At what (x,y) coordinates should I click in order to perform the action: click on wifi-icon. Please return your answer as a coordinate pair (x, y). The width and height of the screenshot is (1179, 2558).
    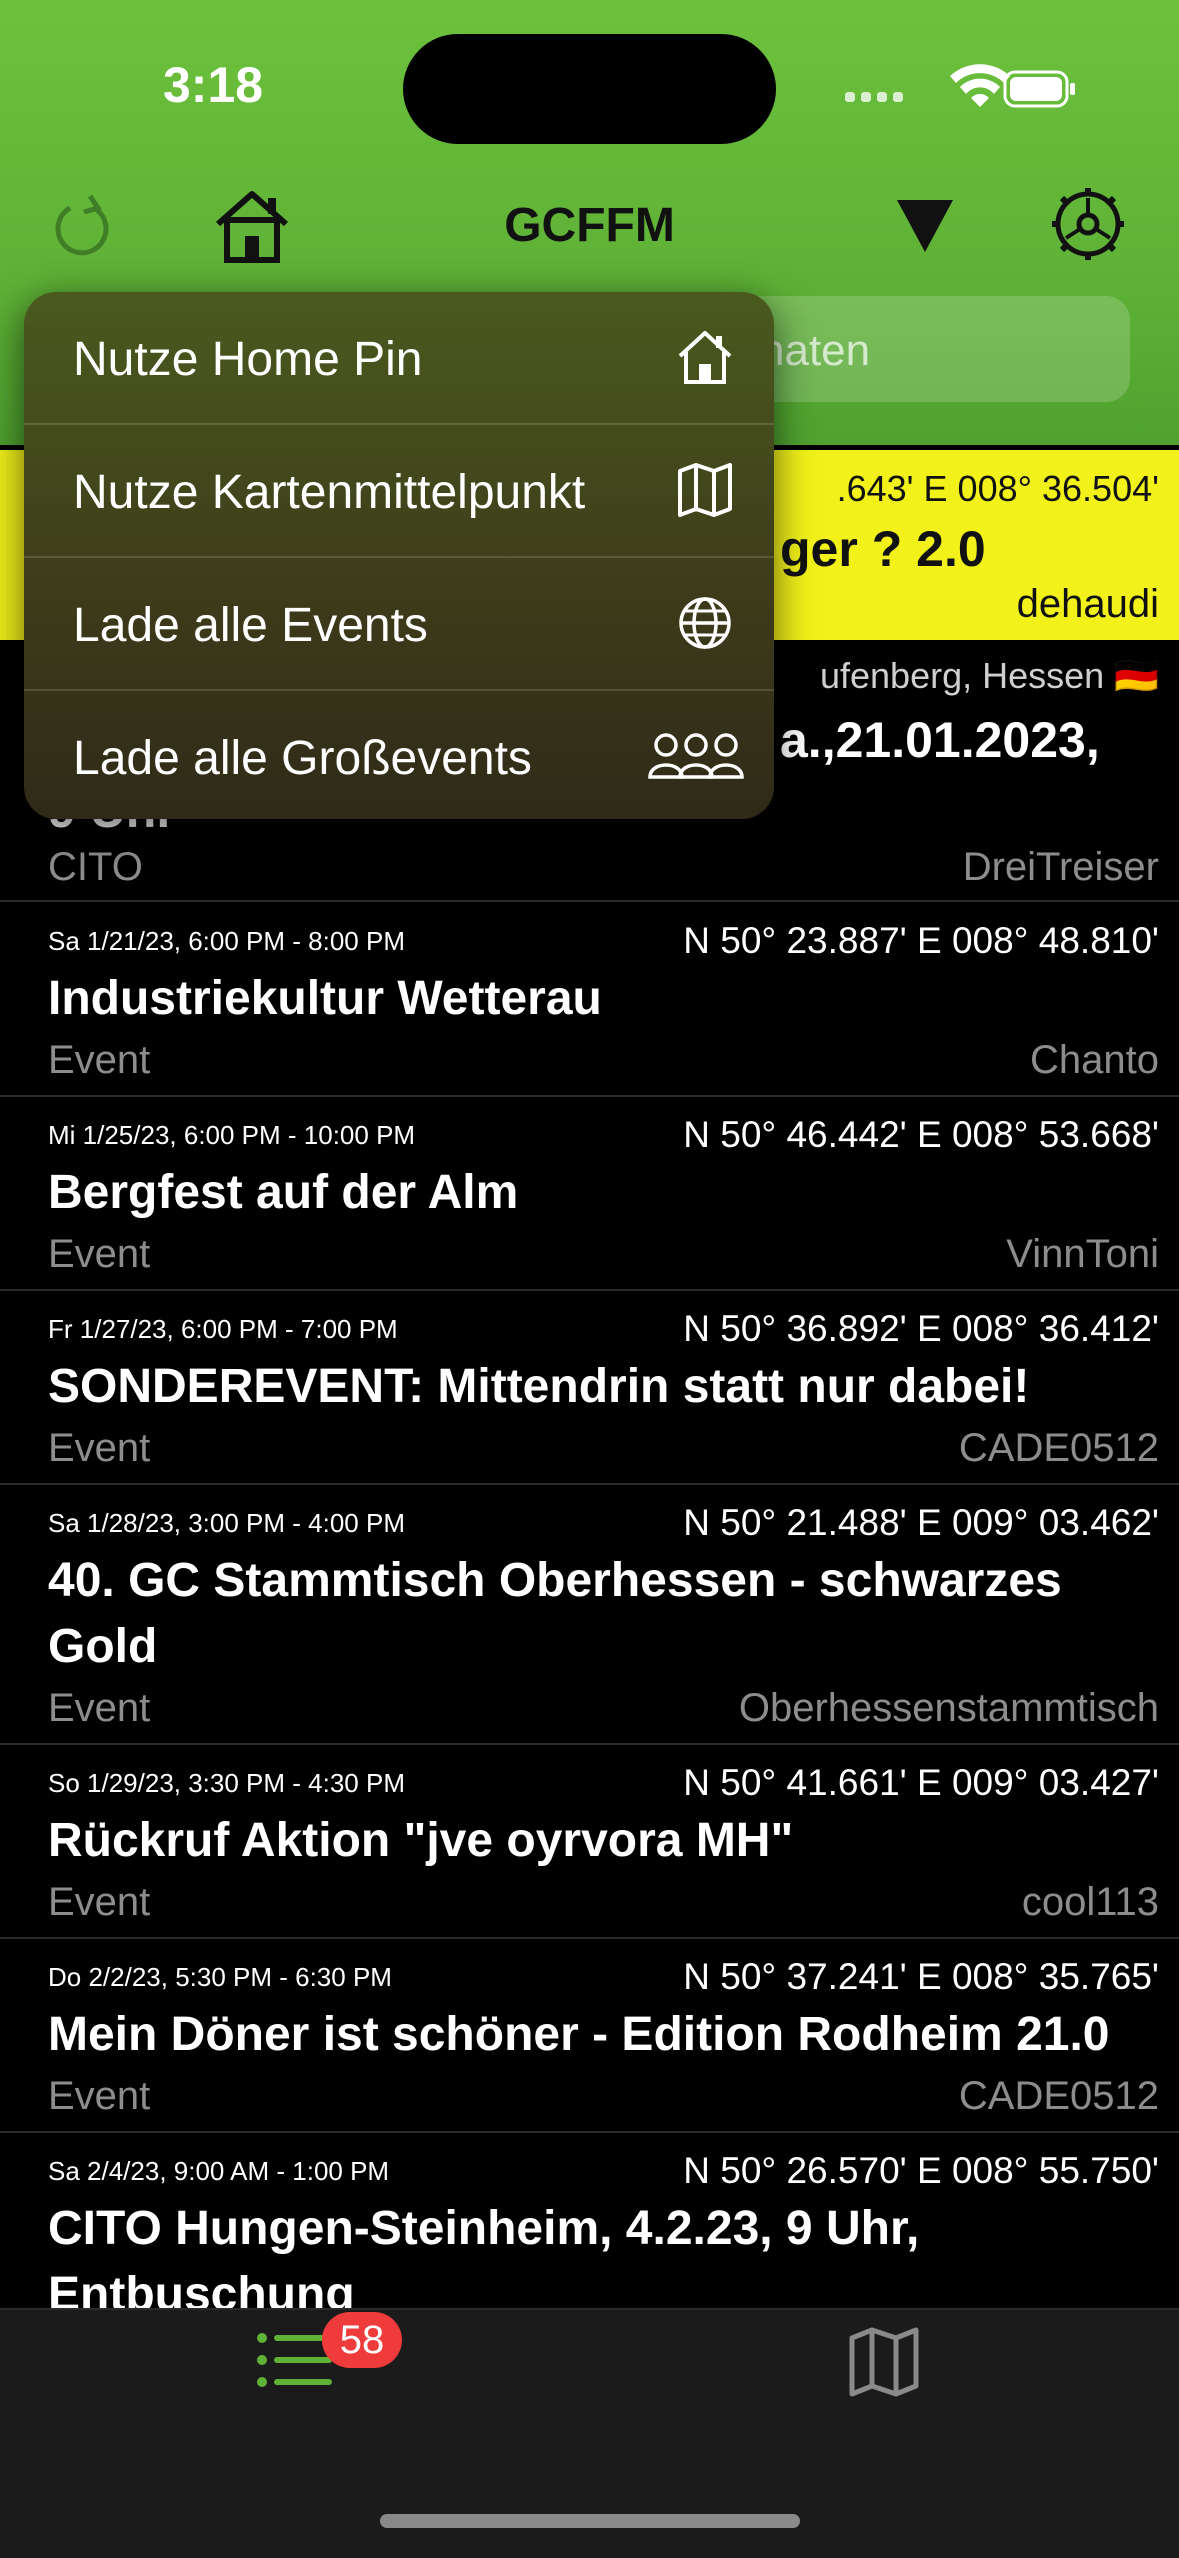
    Looking at the image, I should click on (980, 85).